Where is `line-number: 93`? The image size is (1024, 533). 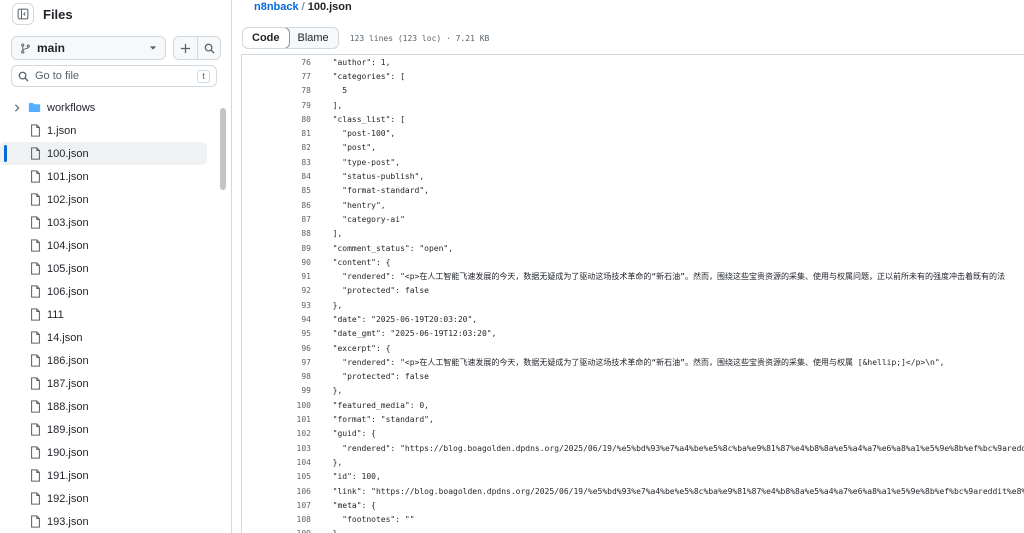 line-number: 93 is located at coordinates (276, 305).